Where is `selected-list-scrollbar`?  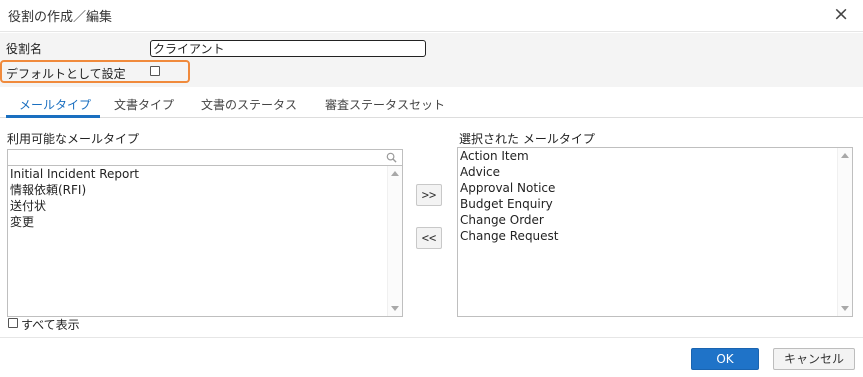 selected-list-scrollbar is located at coordinates (844, 232).